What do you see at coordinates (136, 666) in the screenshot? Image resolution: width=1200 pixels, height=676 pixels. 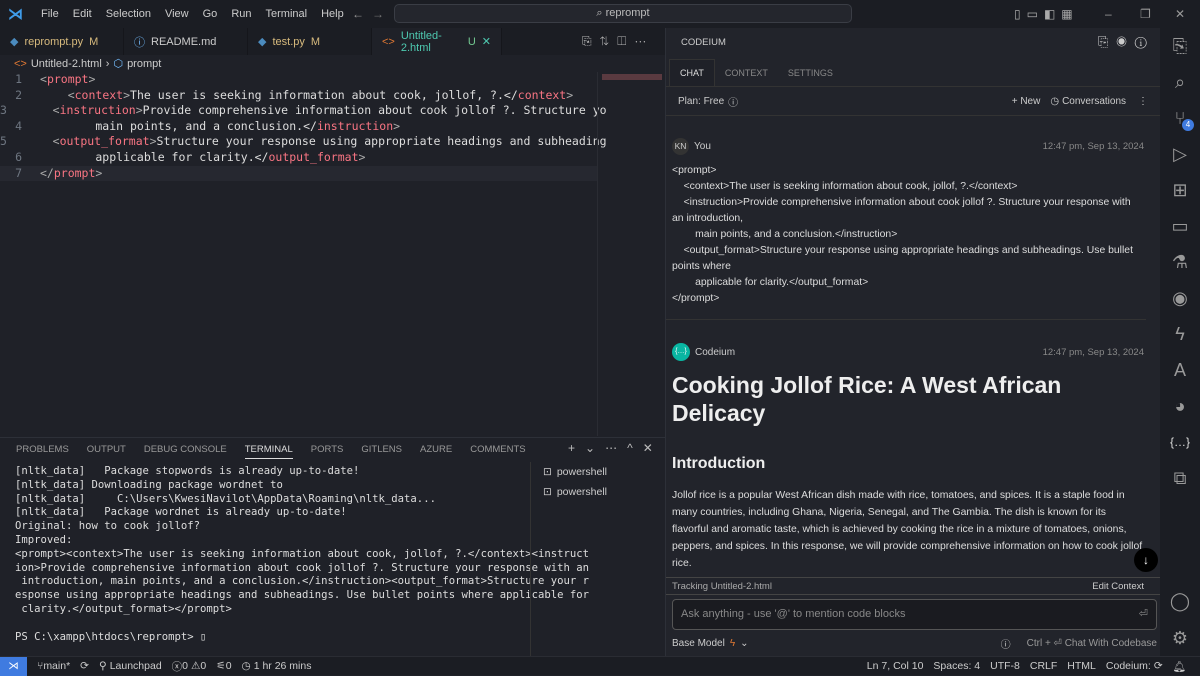 I see `launchpad: Launchpad` at bounding box center [136, 666].